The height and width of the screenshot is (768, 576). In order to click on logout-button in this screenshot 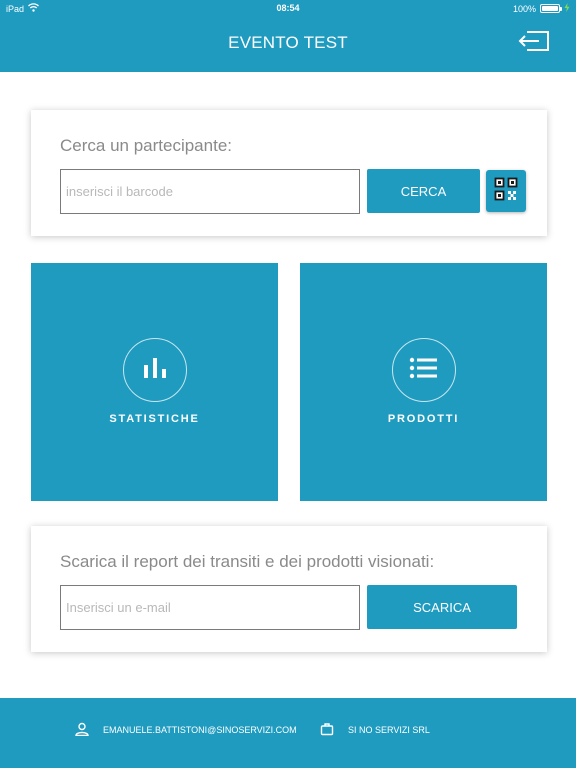, I will do `click(534, 43)`.